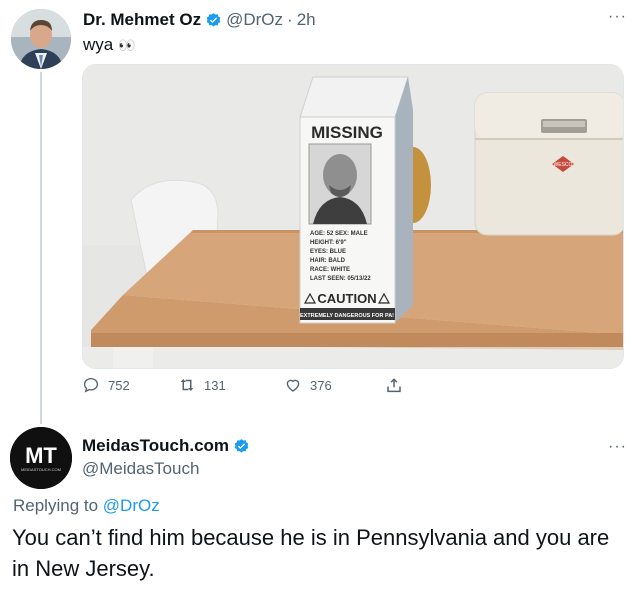 This screenshot has height=591, width=640. Describe the element at coordinates (142, 20) in the screenshot. I see `author-name: Dr. Mehmet Oz` at that location.